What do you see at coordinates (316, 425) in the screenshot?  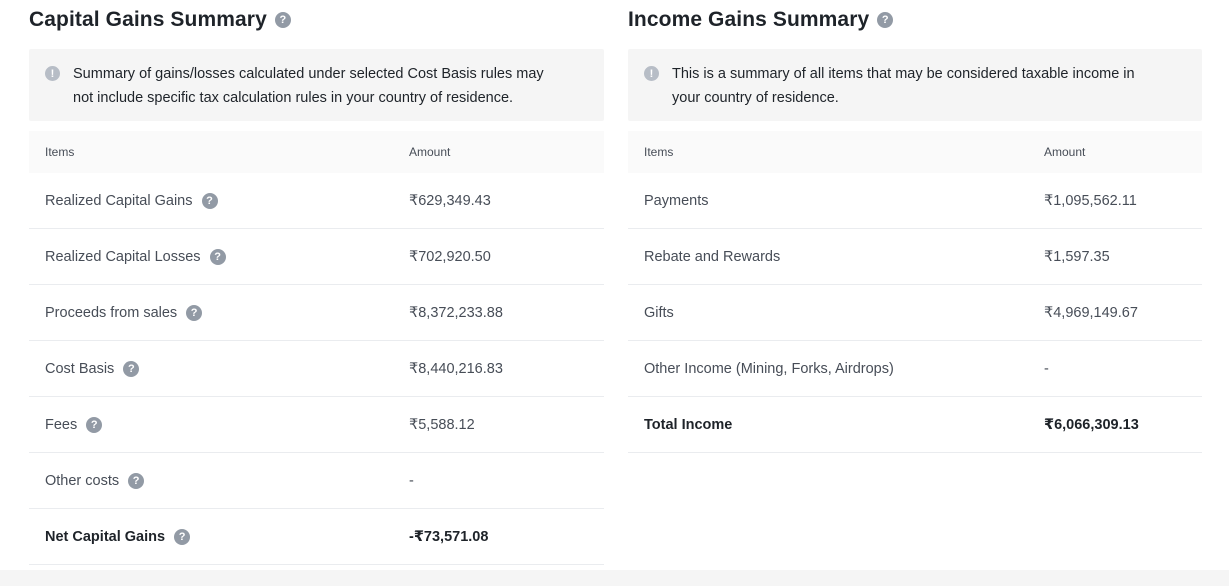 I see `table-row: Fees? ₹5,588.12` at bounding box center [316, 425].